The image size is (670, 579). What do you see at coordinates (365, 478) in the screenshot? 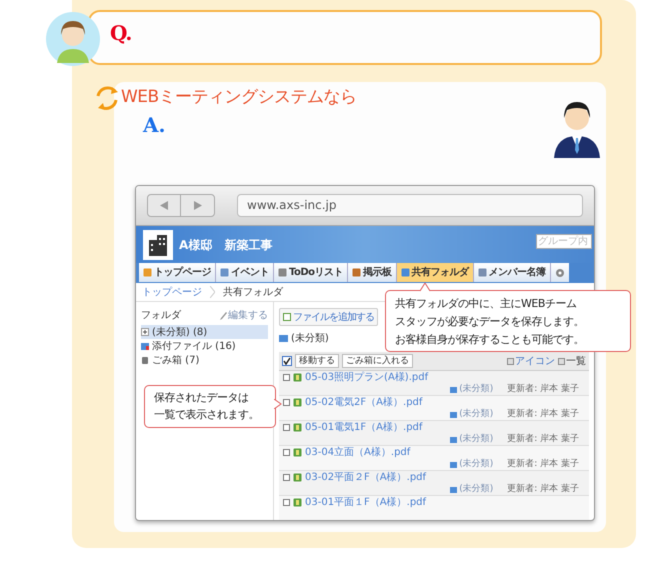
I see `file-link: 03-02平面２F（A様）.pdf` at bounding box center [365, 478].